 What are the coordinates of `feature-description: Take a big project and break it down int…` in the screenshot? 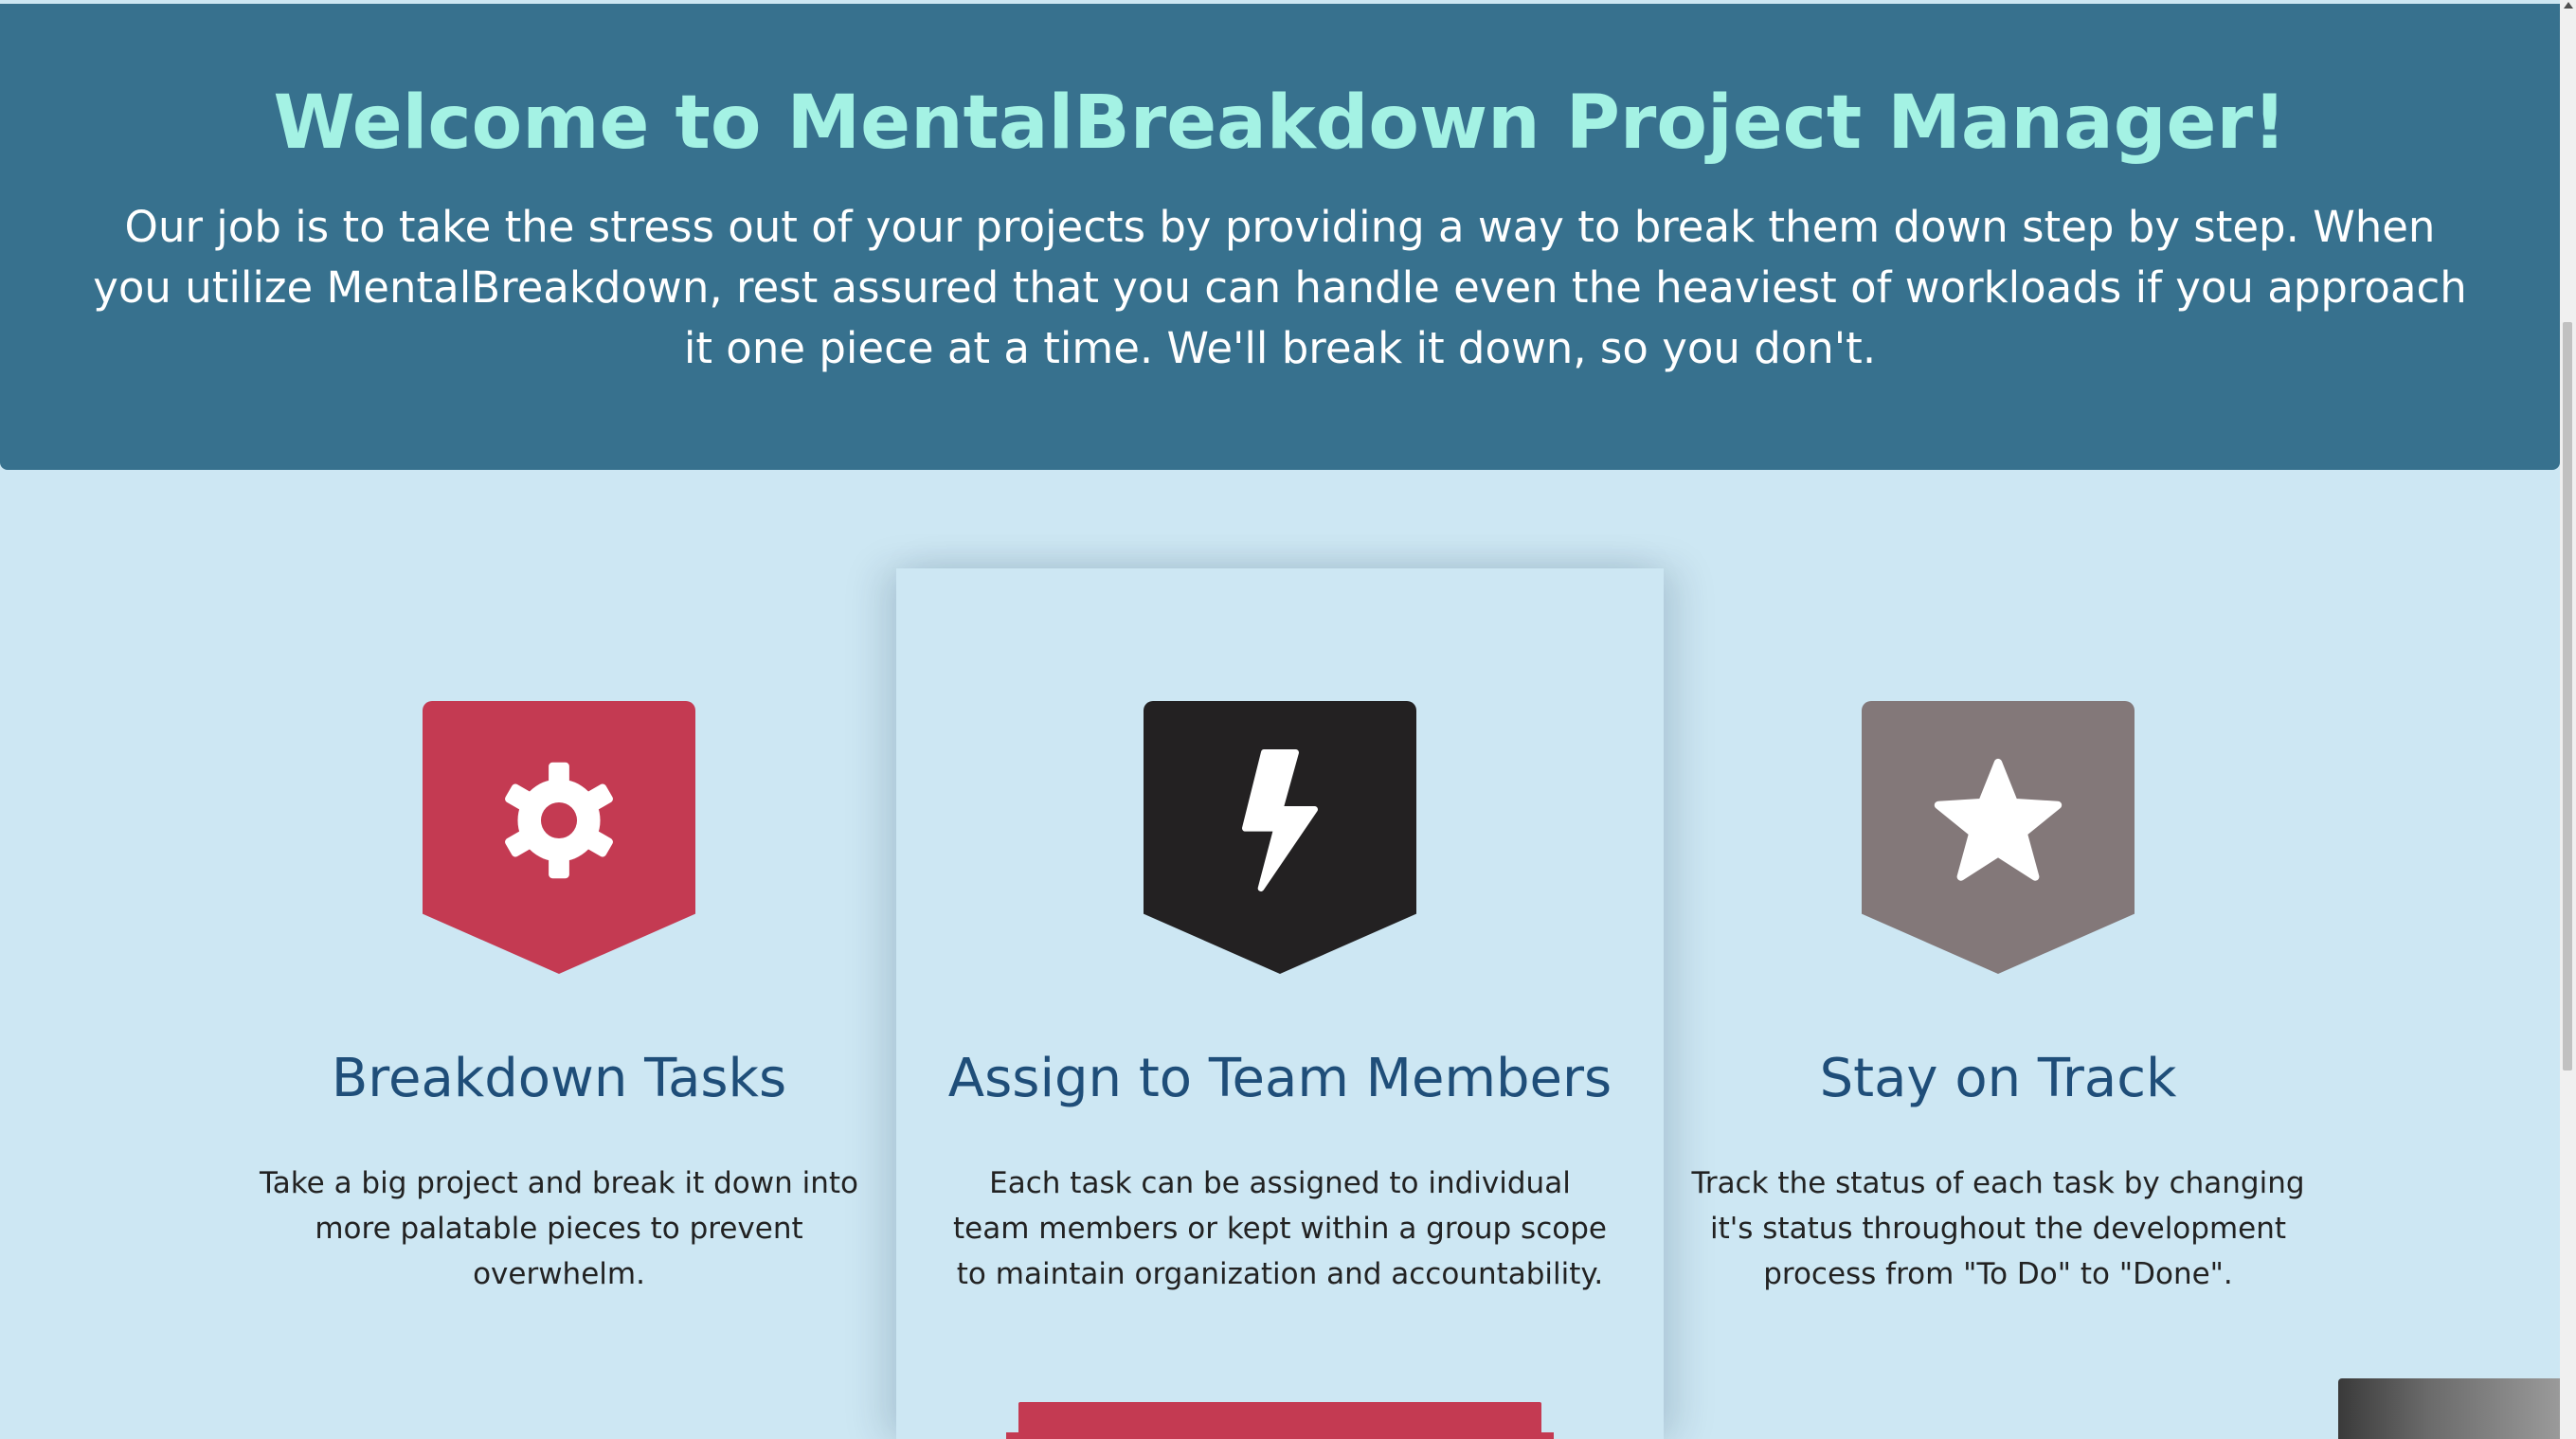 It's located at (559, 1228).